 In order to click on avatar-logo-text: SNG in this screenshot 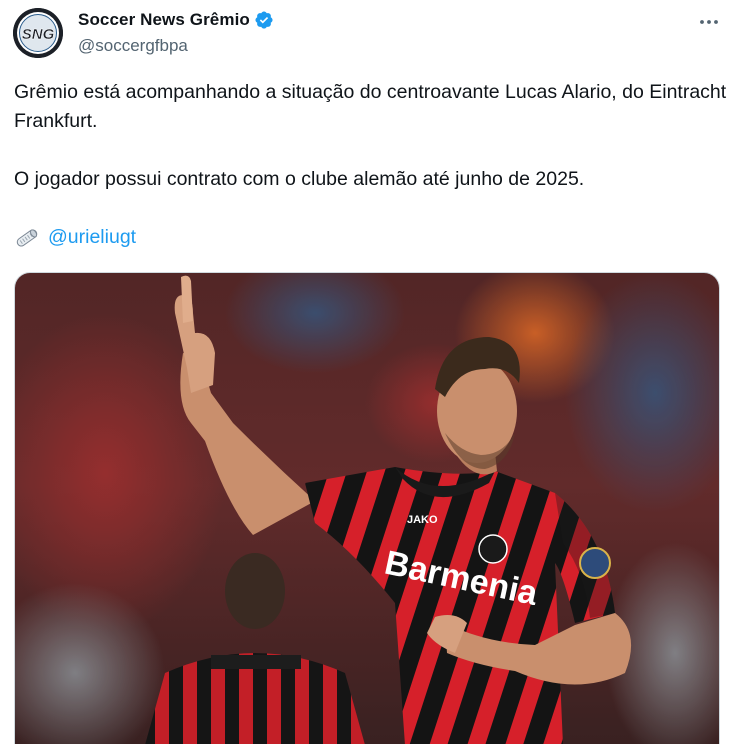, I will do `click(38, 34)`.